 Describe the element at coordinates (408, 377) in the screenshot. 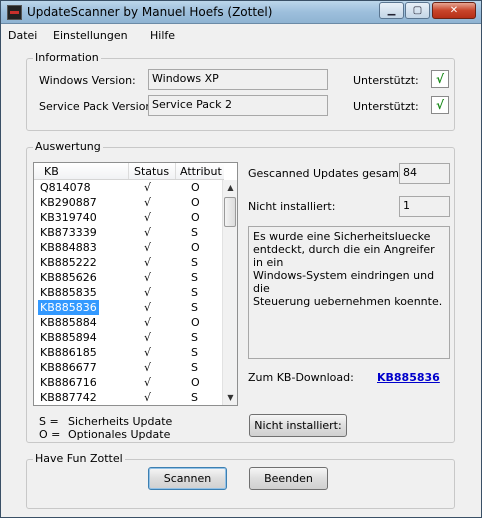

I see `download-link: KB885836` at that location.